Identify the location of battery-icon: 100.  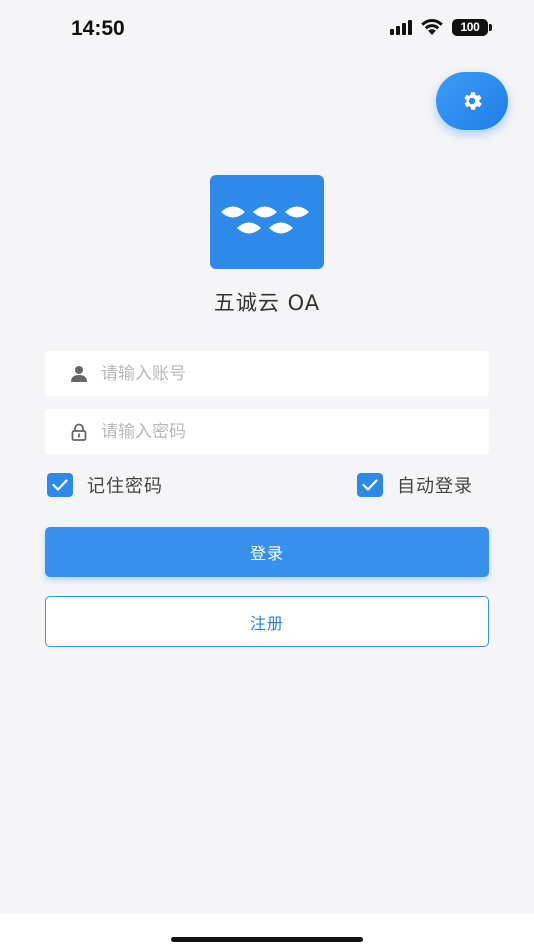
(472, 27).